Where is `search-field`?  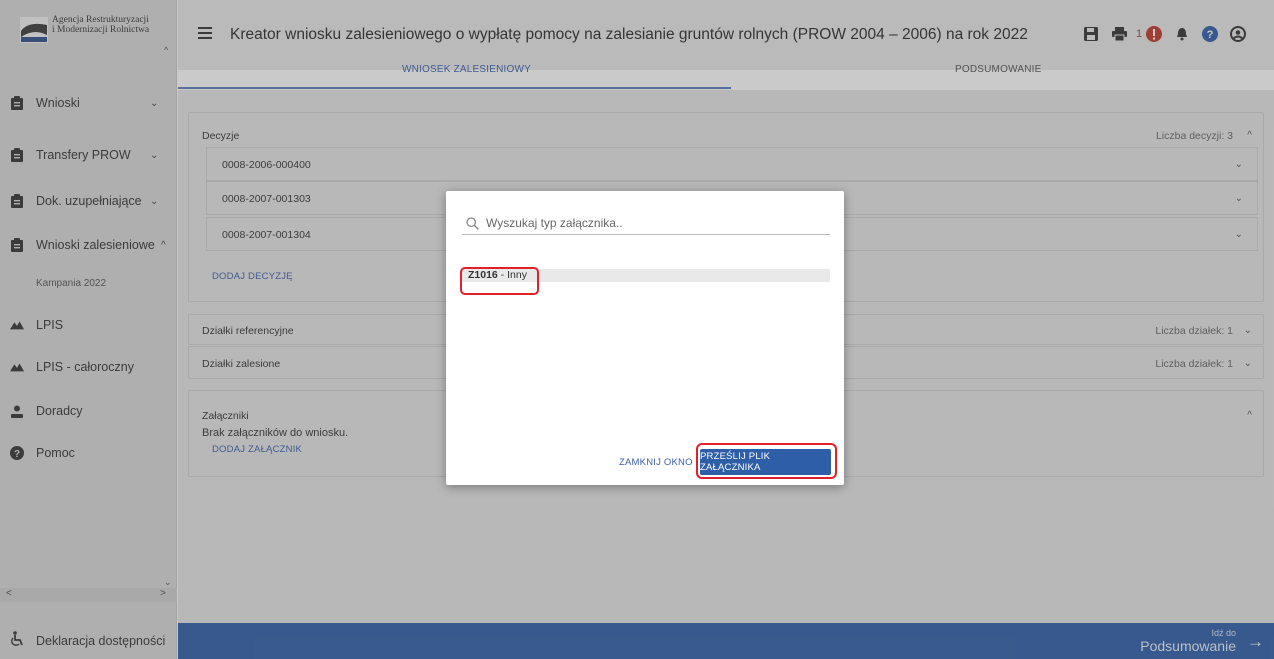 search-field is located at coordinates (646, 224).